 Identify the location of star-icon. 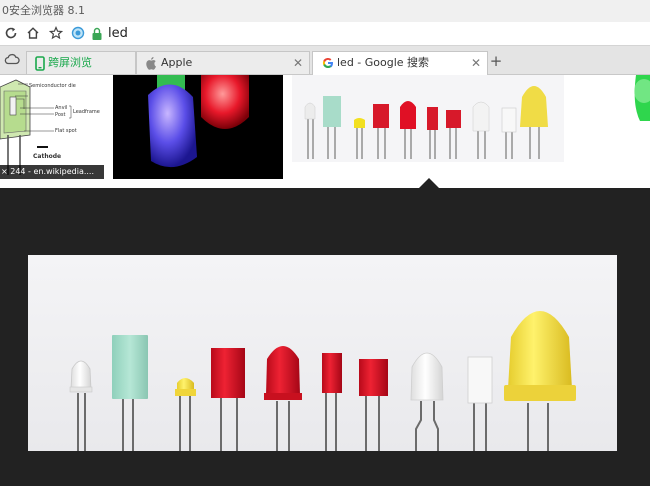
(56, 32).